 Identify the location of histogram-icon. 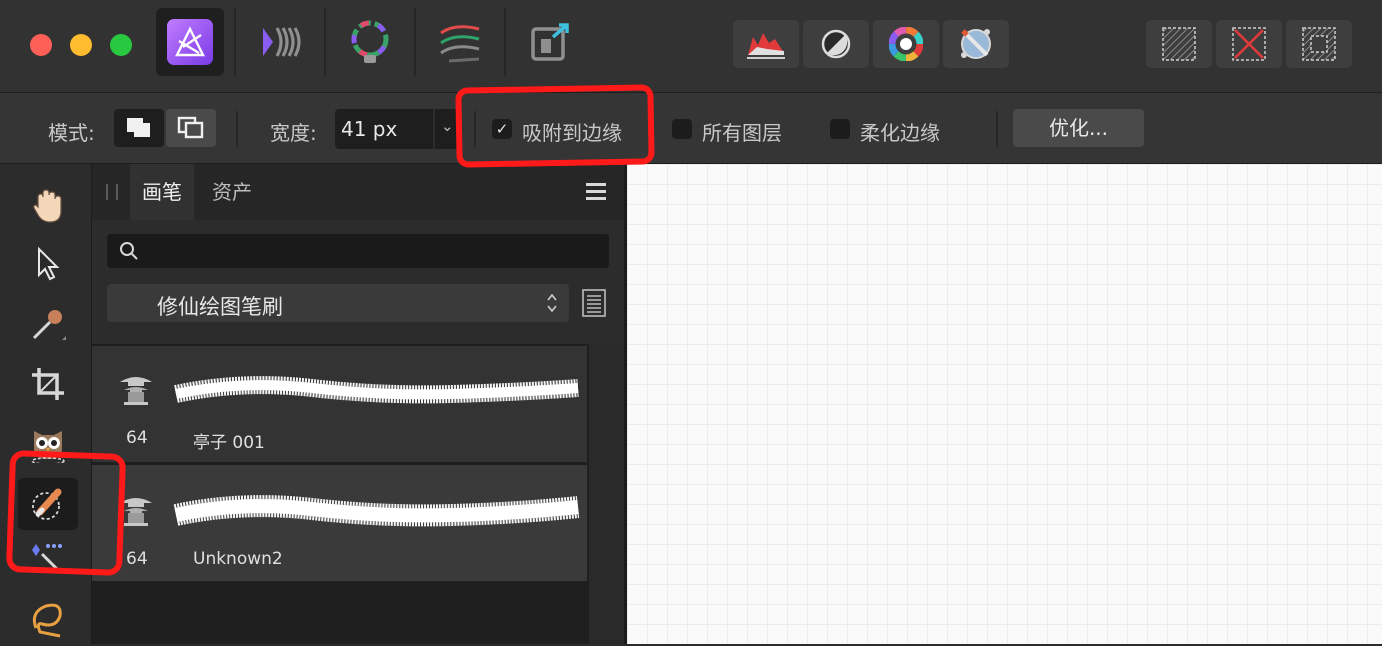
(766, 46).